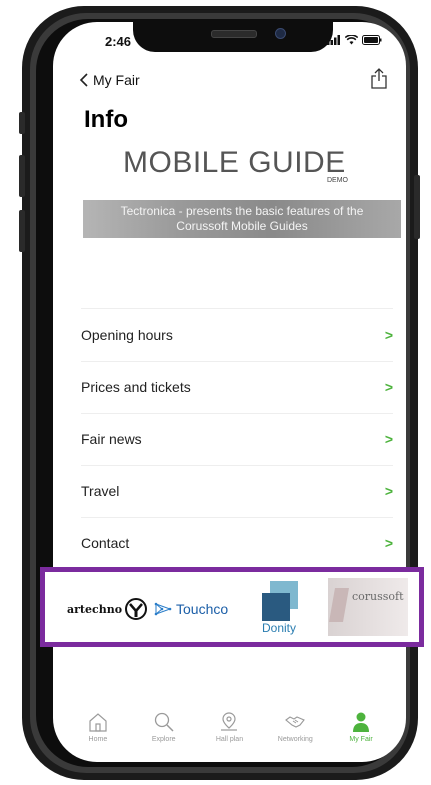  I want to click on menu-item-label: Travel, so click(100, 491).